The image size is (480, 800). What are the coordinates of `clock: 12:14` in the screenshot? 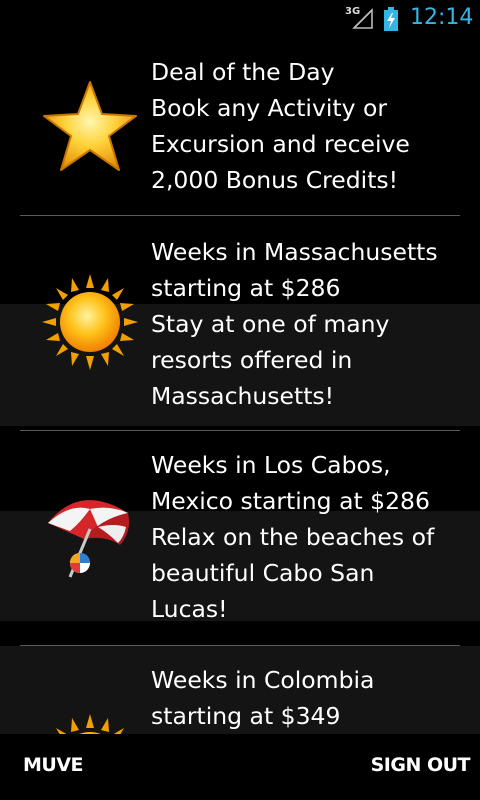 It's located at (442, 17).